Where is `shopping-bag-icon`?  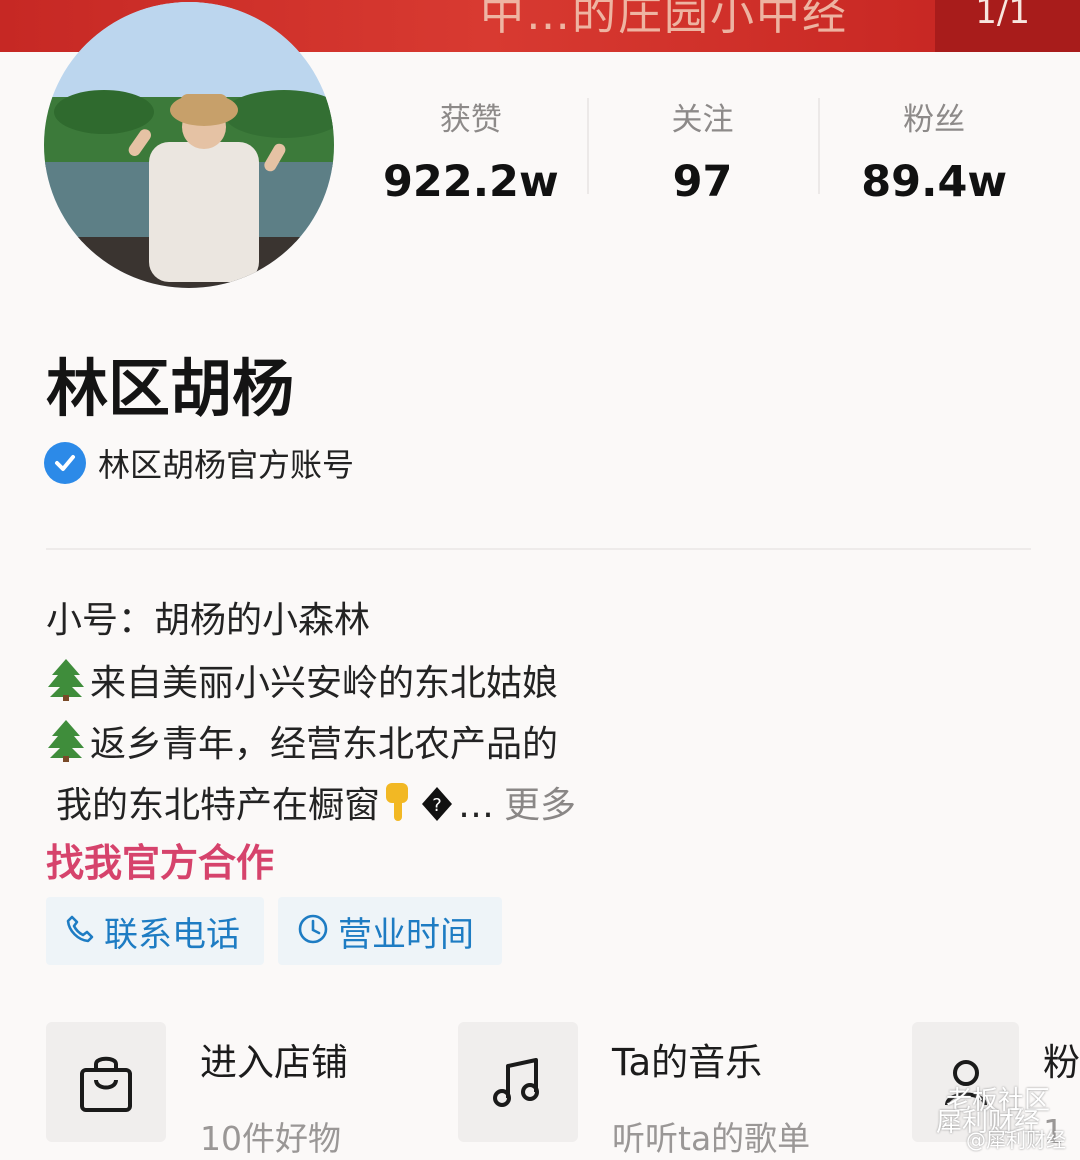 shopping-bag-icon is located at coordinates (106, 1084).